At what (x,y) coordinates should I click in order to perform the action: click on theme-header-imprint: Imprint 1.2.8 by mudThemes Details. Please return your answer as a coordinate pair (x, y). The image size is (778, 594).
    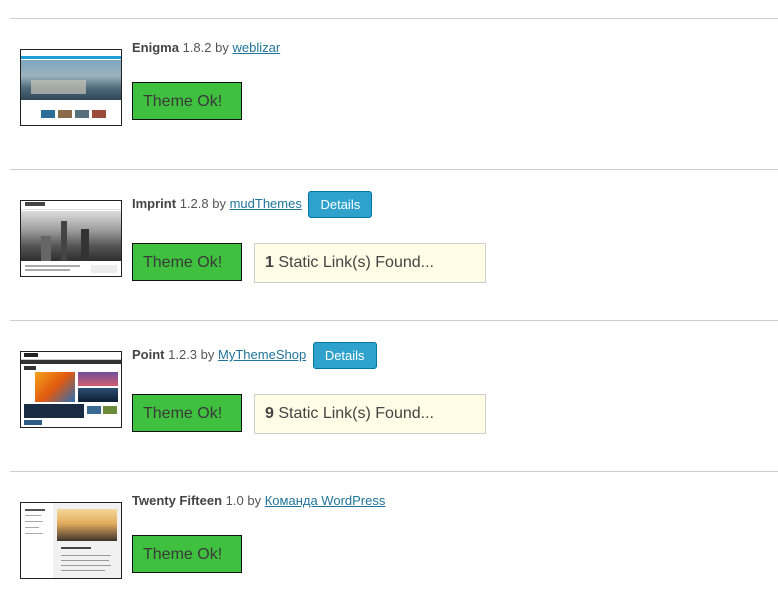
    Looking at the image, I should click on (252, 204).